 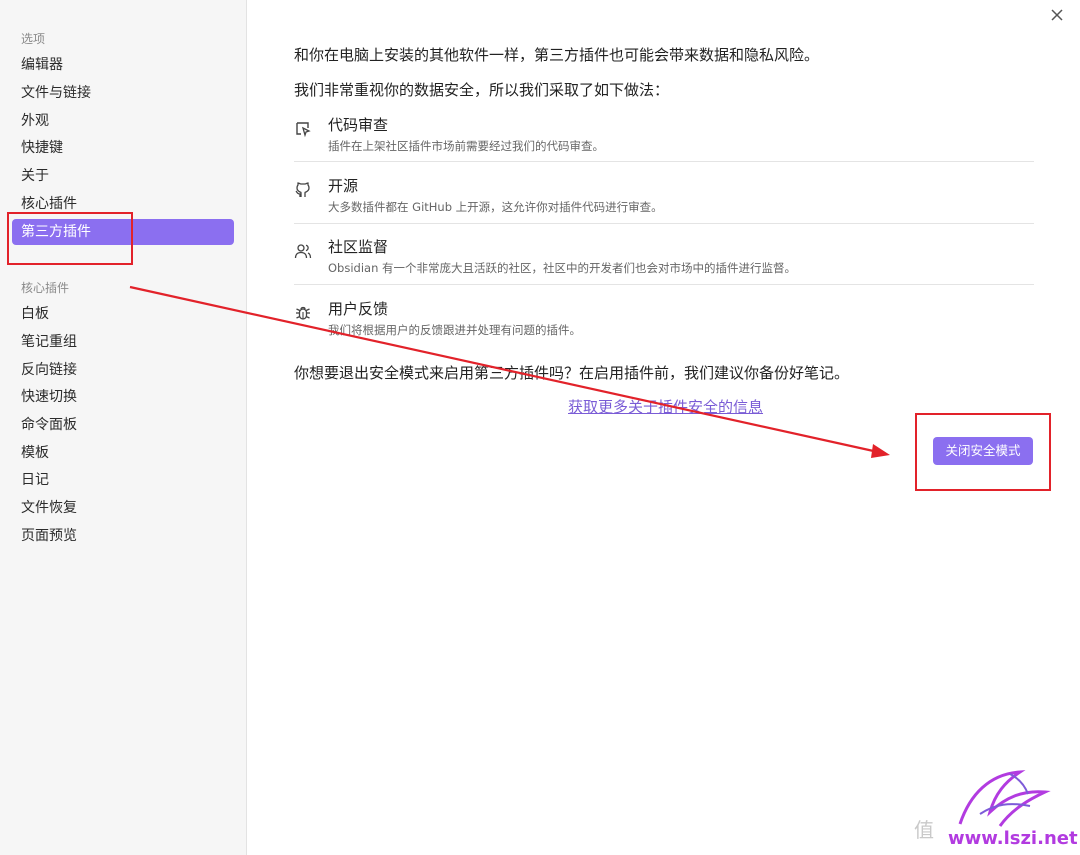 I want to click on watermark-prefix: 值, so click(x=924, y=830).